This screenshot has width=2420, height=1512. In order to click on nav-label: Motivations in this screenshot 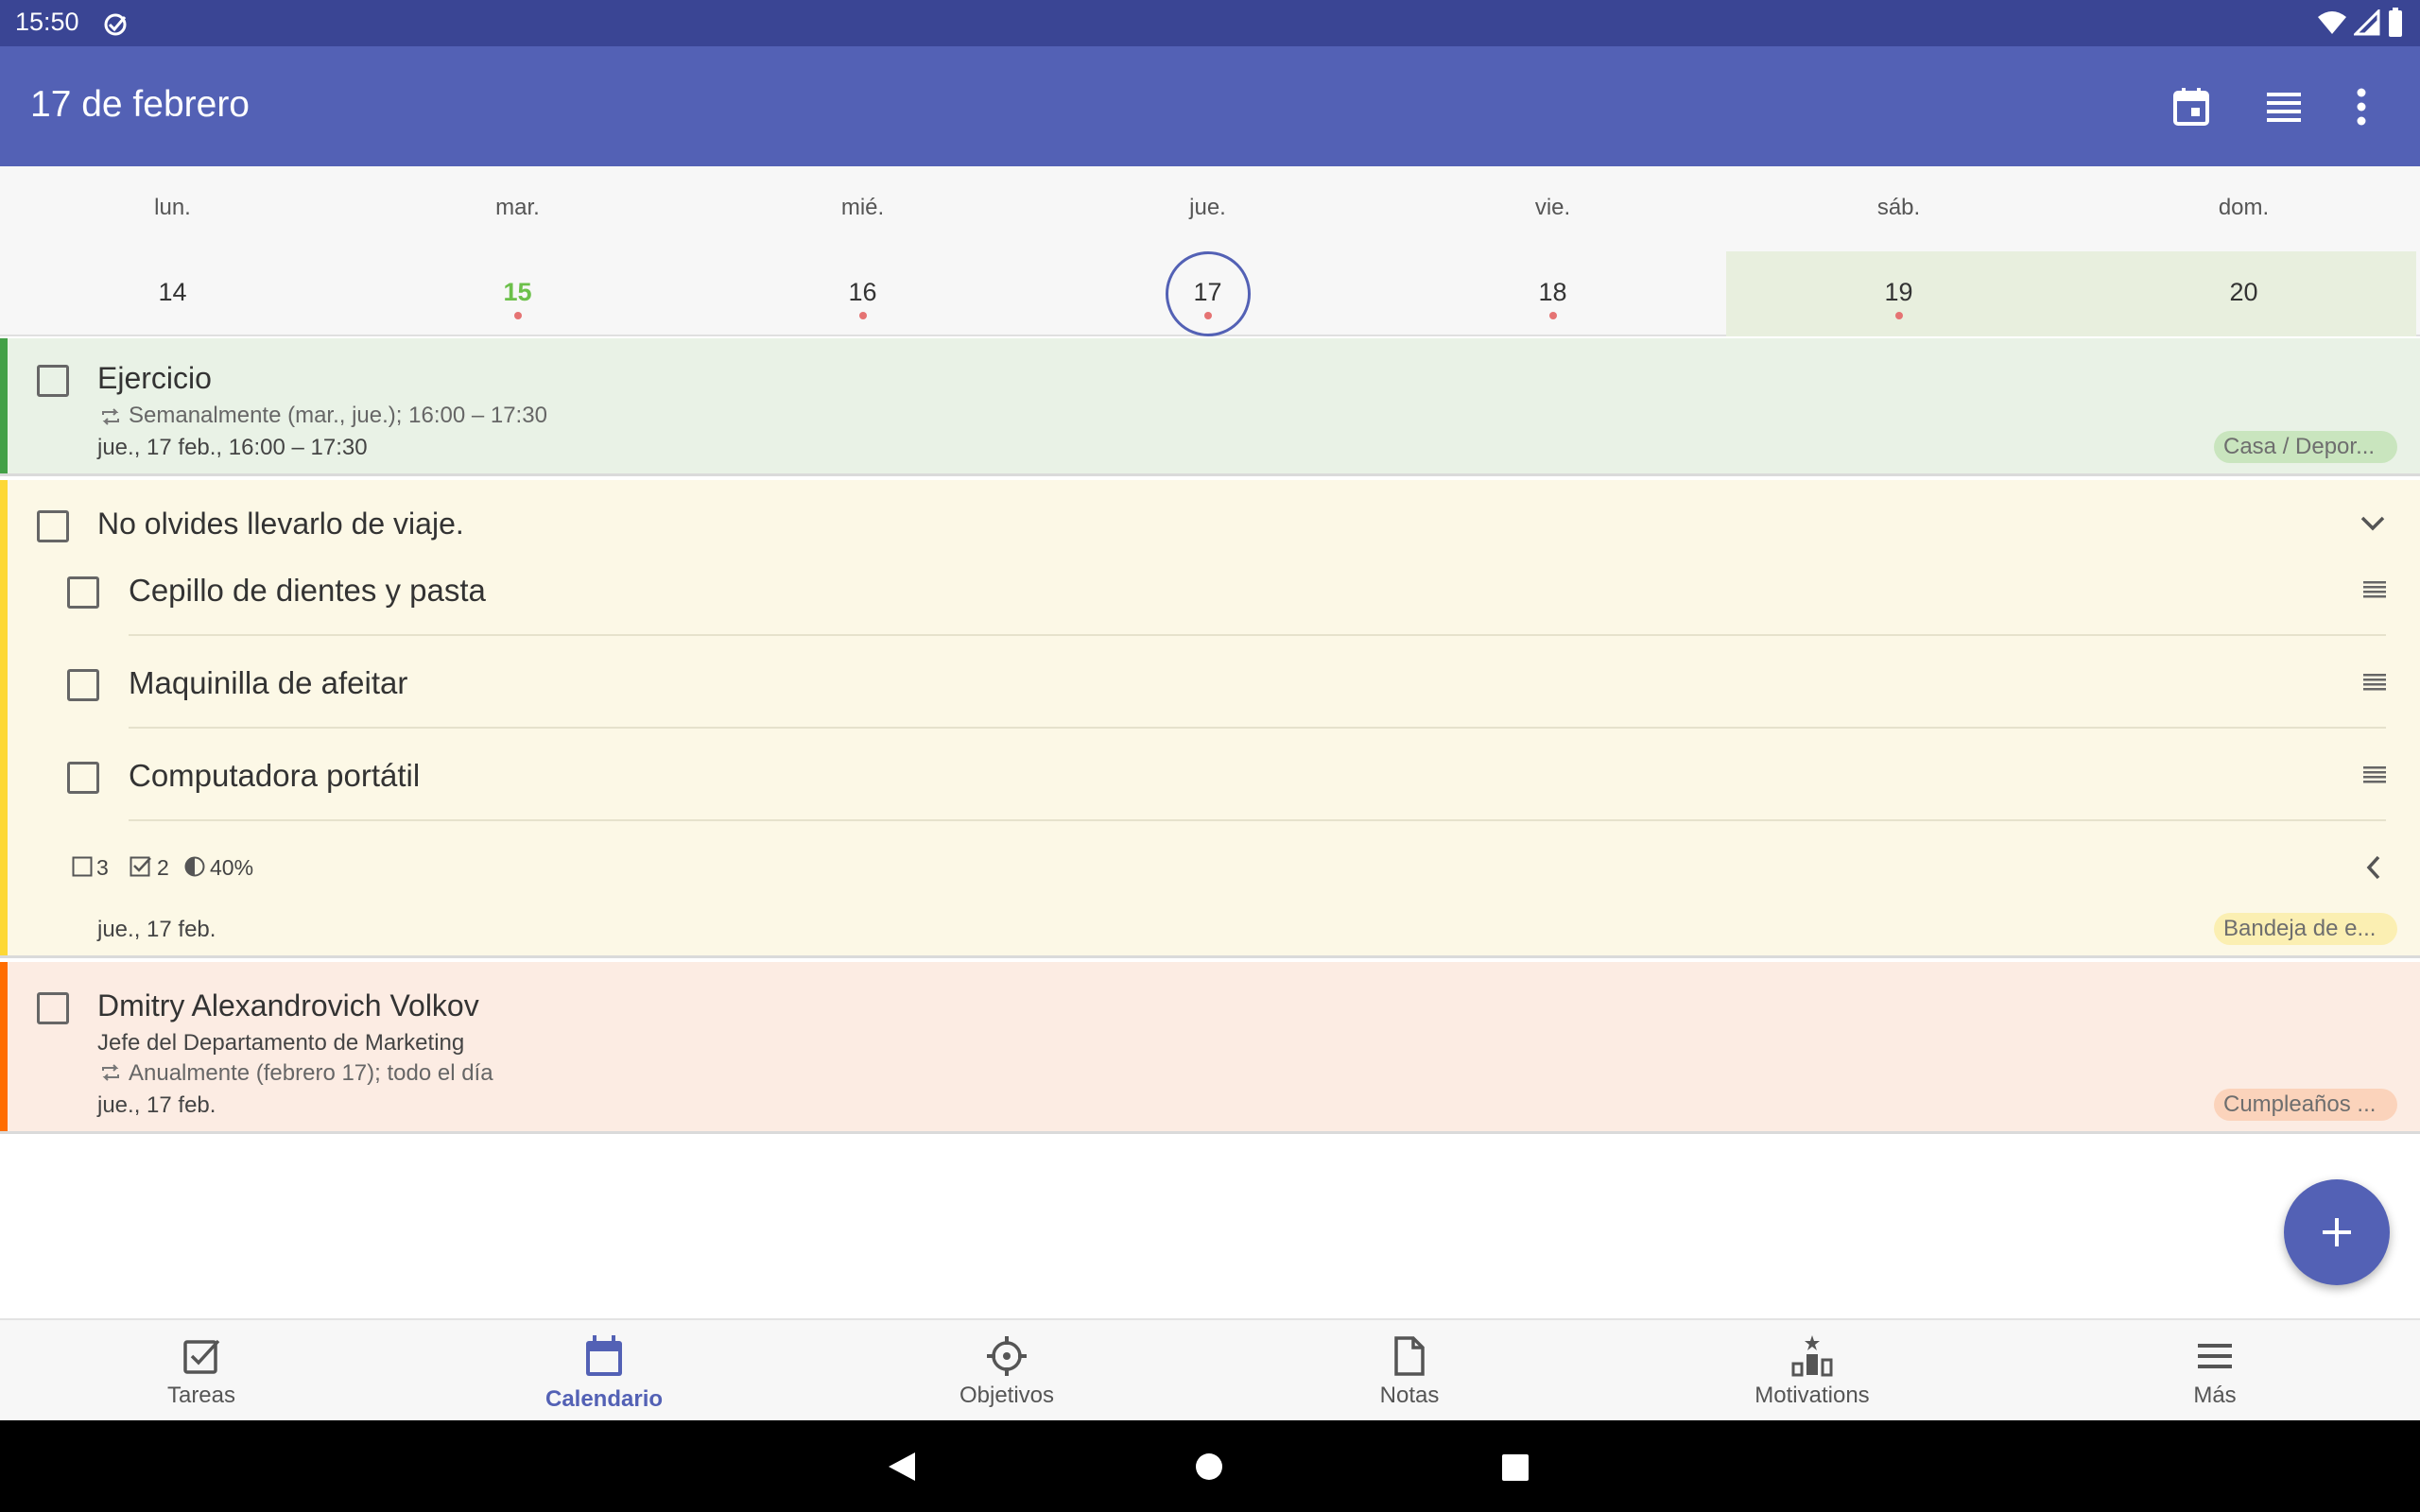, I will do `click(1812, 1395)`.